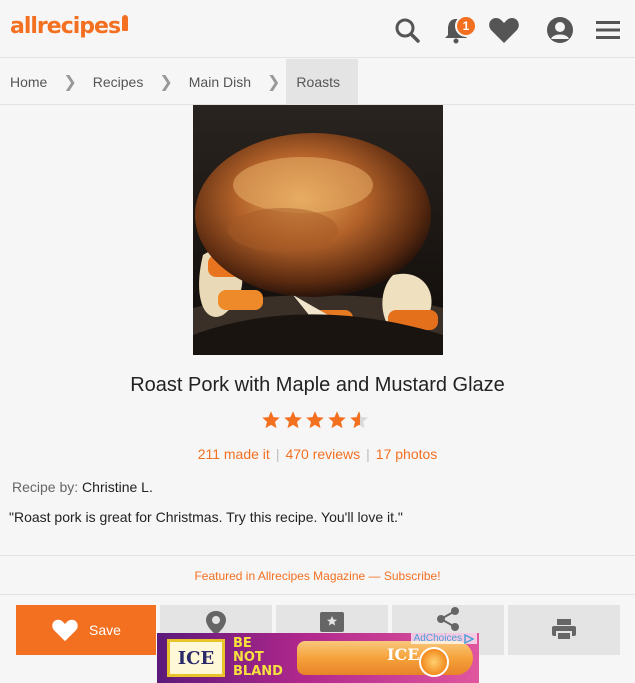 Image resolution: width=635 pixels, height=683 pixels. I want to click on breadcrumb-label: Home, so click(29, 81).